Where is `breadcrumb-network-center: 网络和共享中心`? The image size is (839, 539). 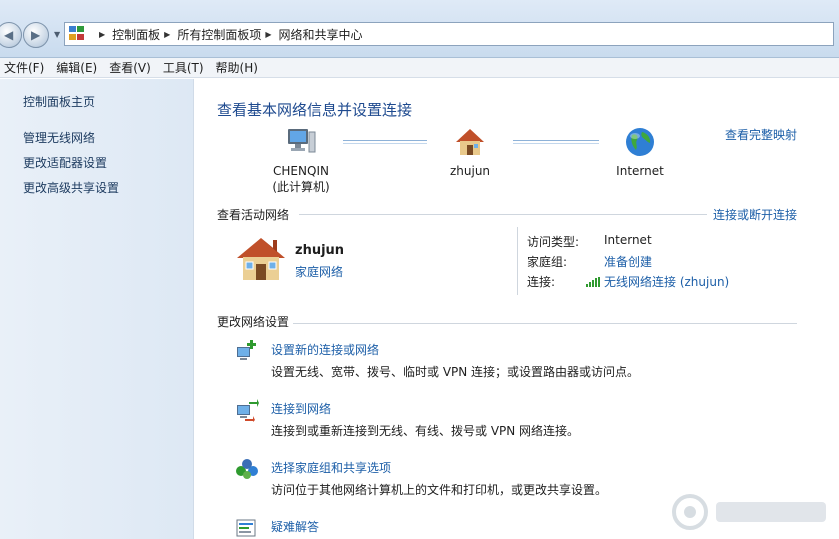 breadcrumb-network-center: 网络和共享中心 is located at coordinates (321, 34).